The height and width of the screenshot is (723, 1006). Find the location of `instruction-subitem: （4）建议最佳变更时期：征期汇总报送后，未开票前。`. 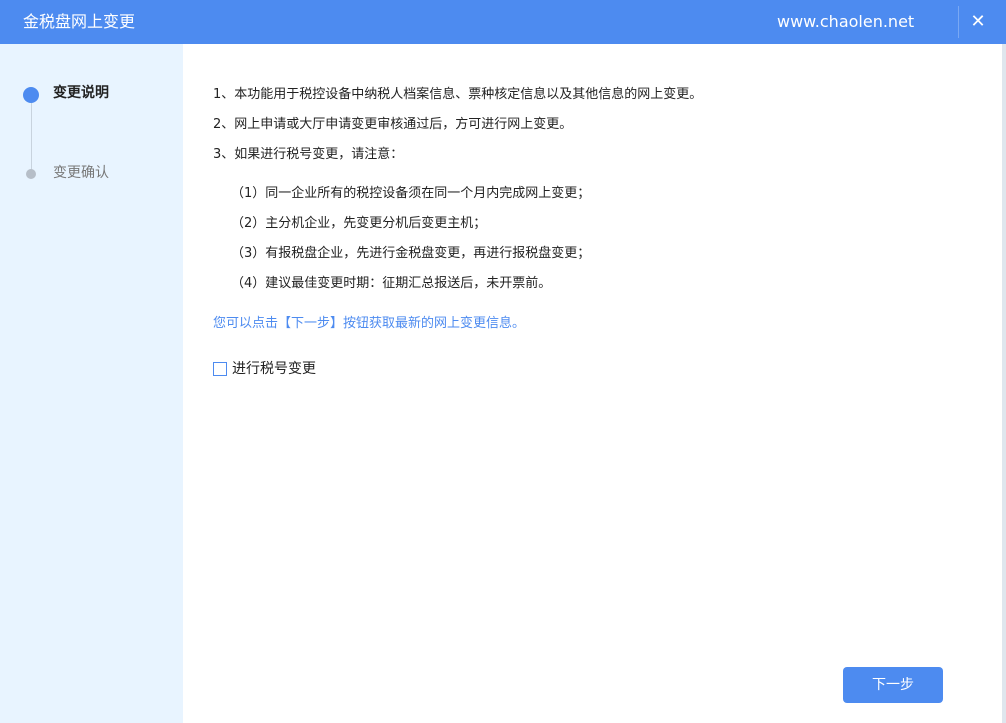

instruction-subitem: （4）建议最佳变更时期：征期汇总报送后，未开票前。 is located at coordinates (391, 283).